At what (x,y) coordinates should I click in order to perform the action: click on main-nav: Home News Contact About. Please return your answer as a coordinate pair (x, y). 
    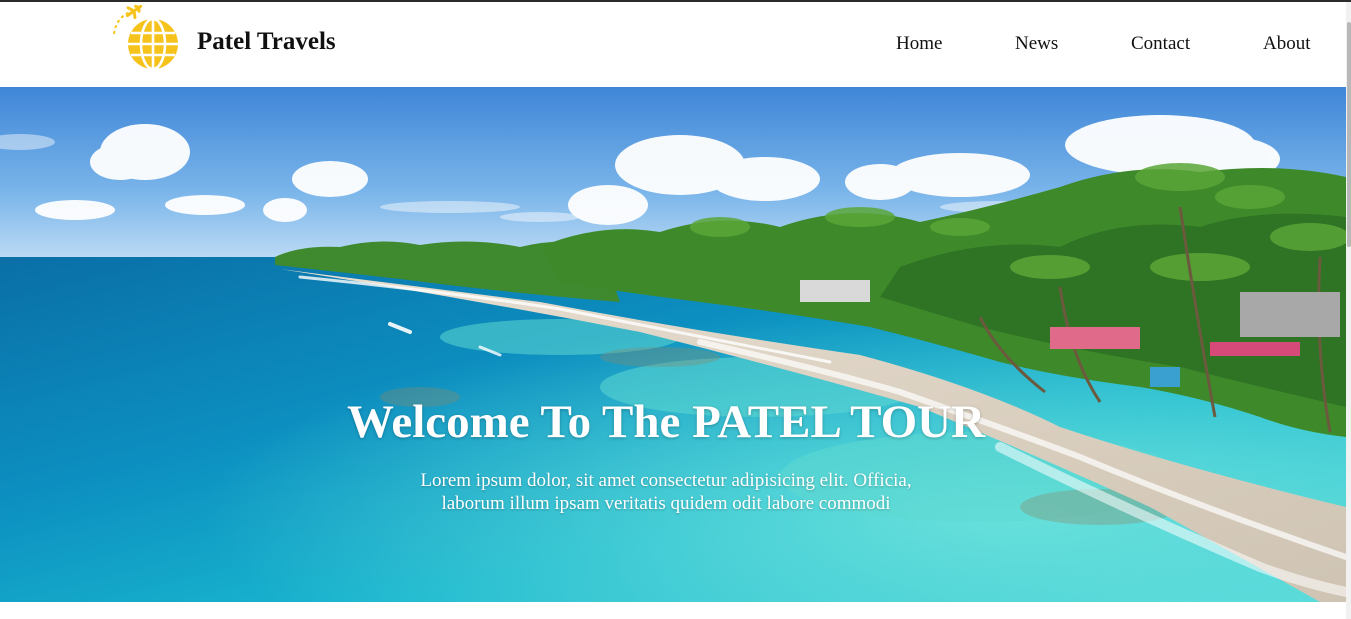
    Looking at the image, I should click on (673, 48).